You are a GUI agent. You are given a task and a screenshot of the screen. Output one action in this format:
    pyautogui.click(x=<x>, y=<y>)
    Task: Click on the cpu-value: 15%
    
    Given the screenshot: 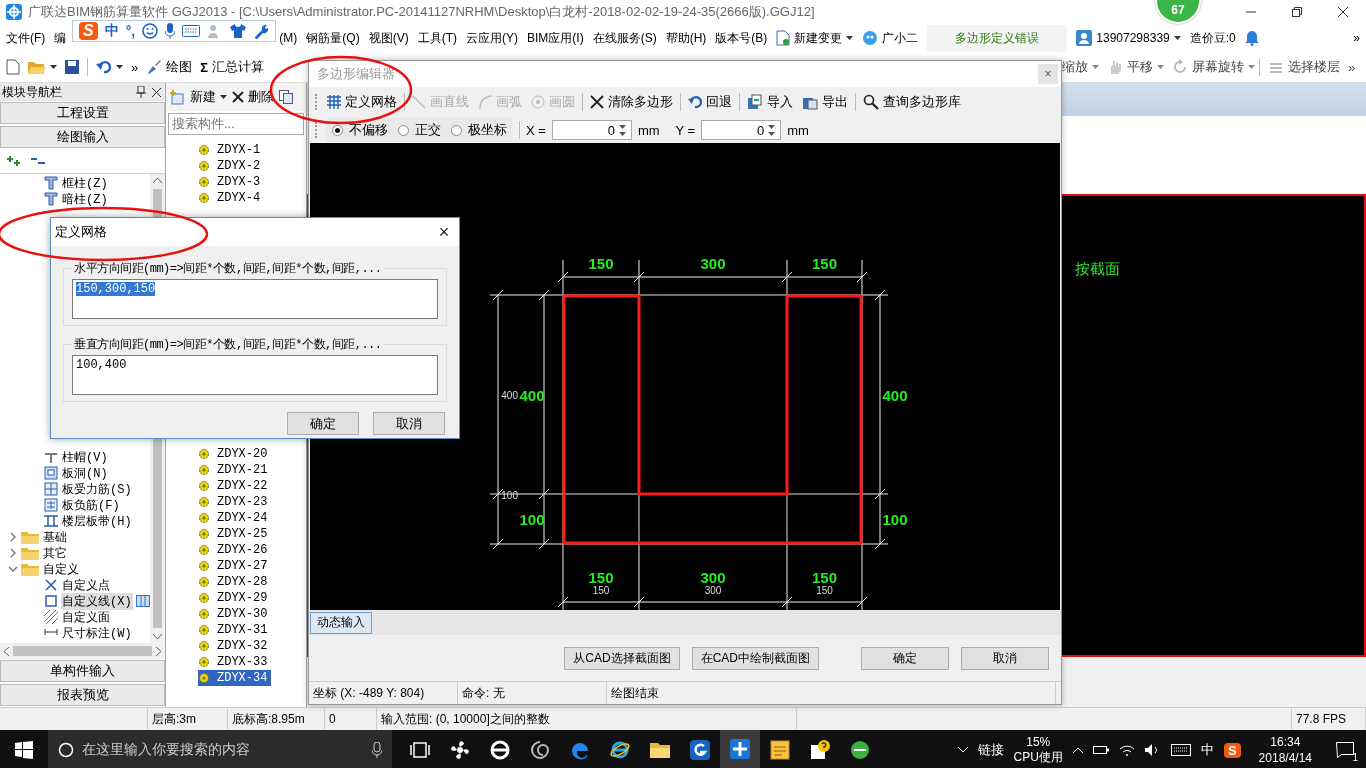 What is the action you would take?
    pyautogui.click(x=1038, y=742)
    